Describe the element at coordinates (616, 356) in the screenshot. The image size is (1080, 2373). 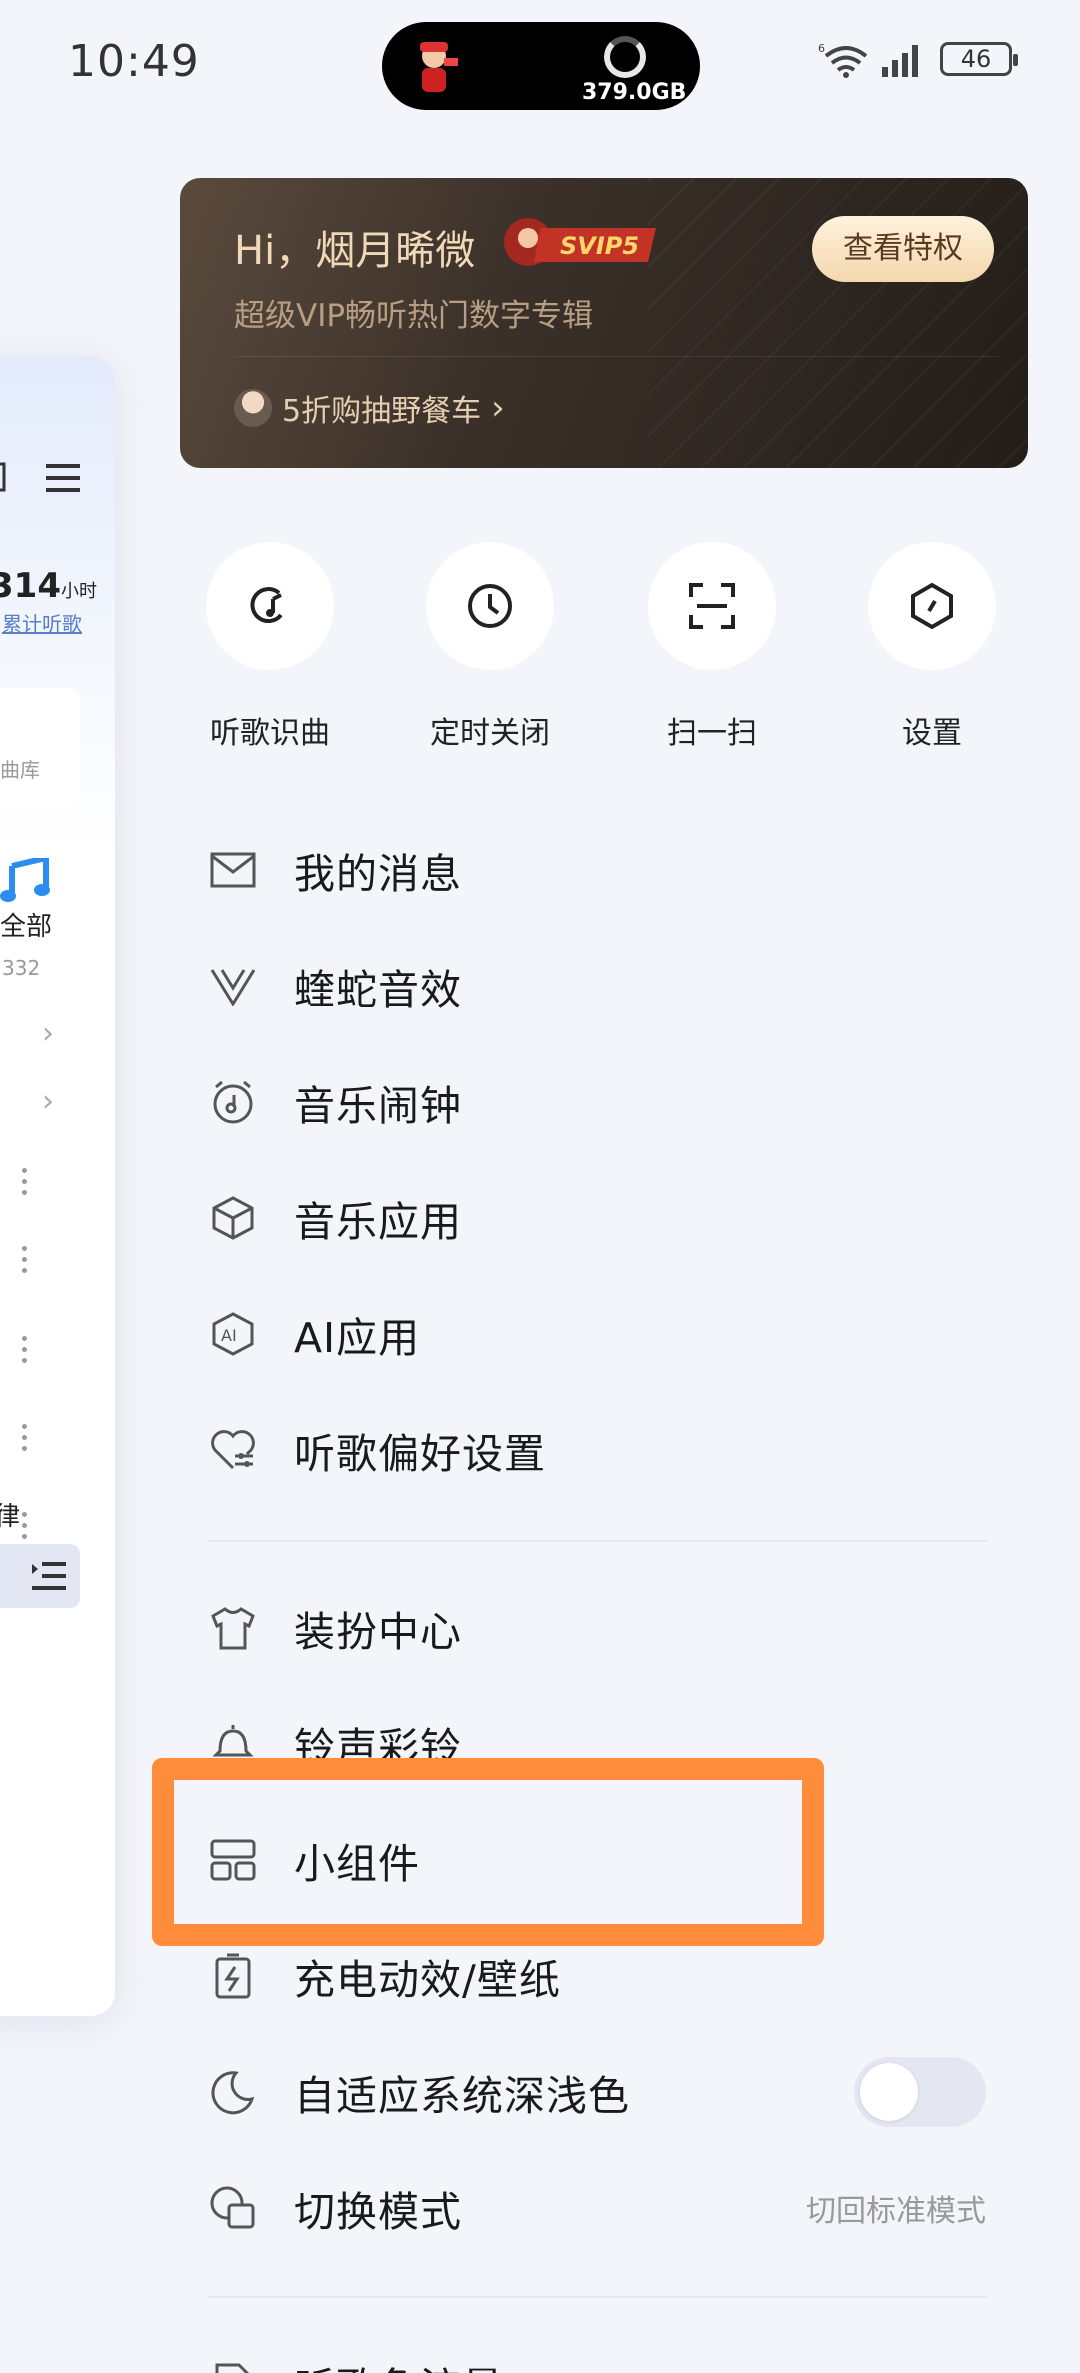
I see `vip-divider` at that location.